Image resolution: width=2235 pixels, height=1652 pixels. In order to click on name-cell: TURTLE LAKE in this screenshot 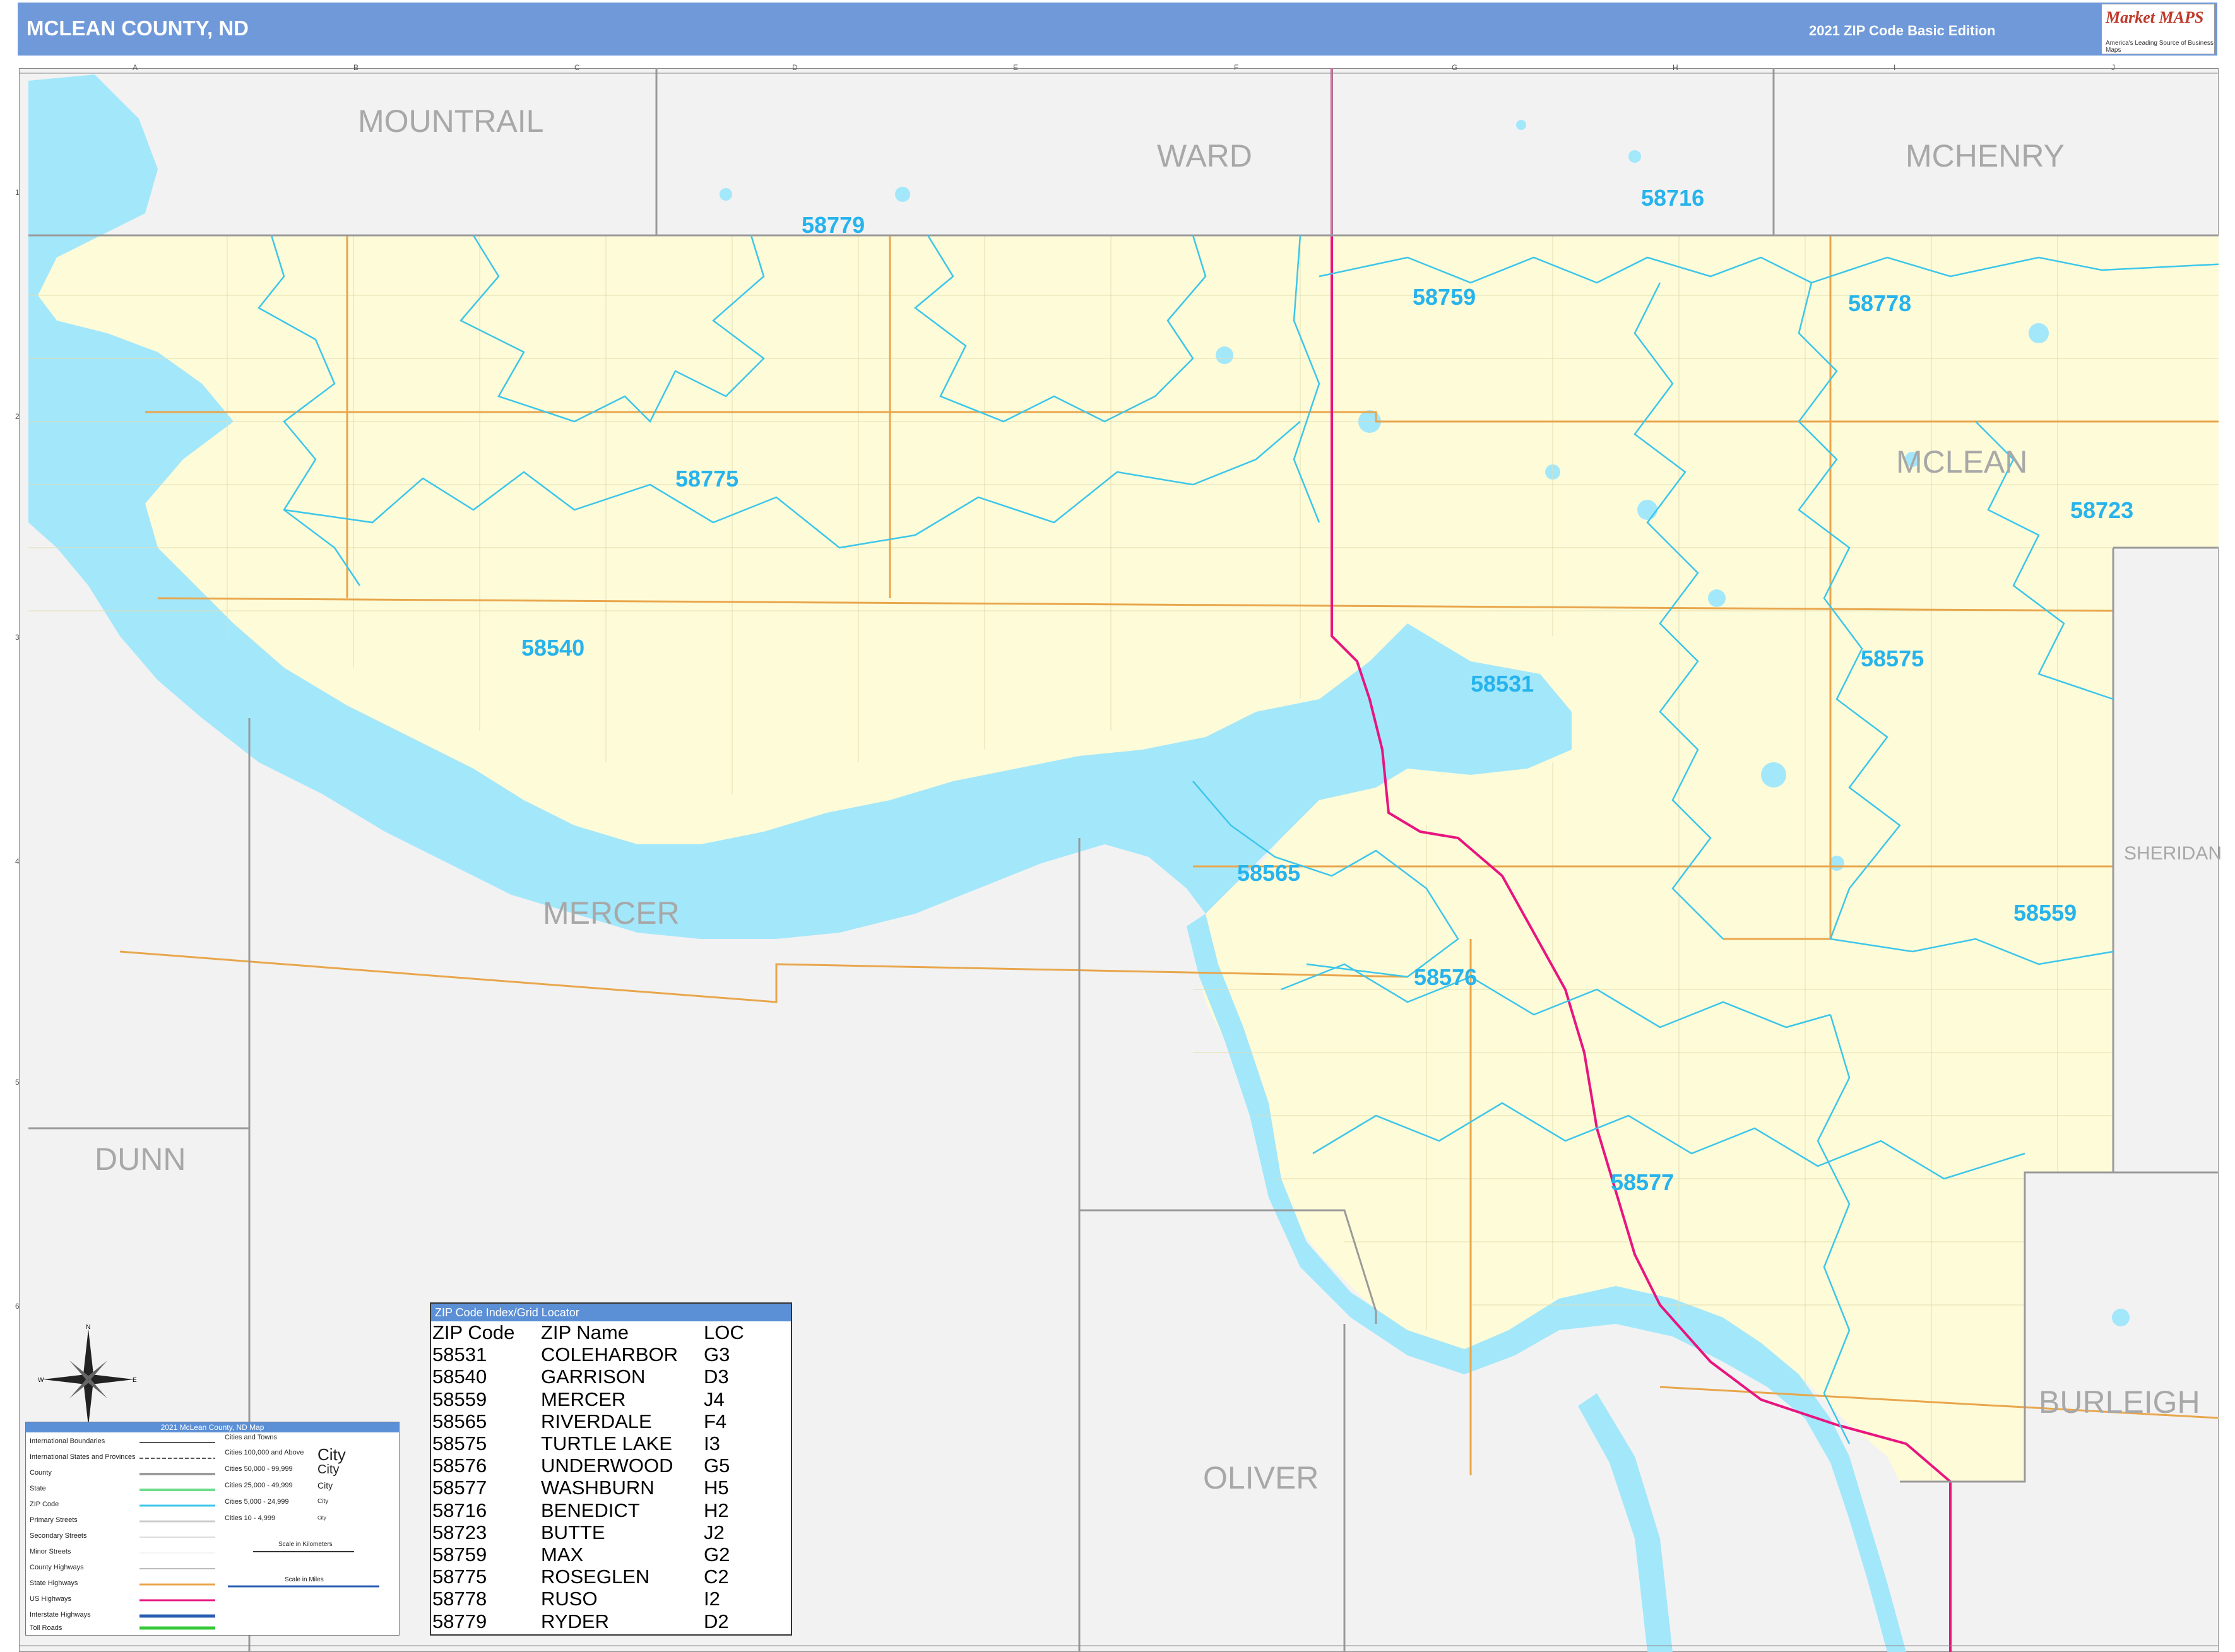, I will do `click(607, 1443)`.